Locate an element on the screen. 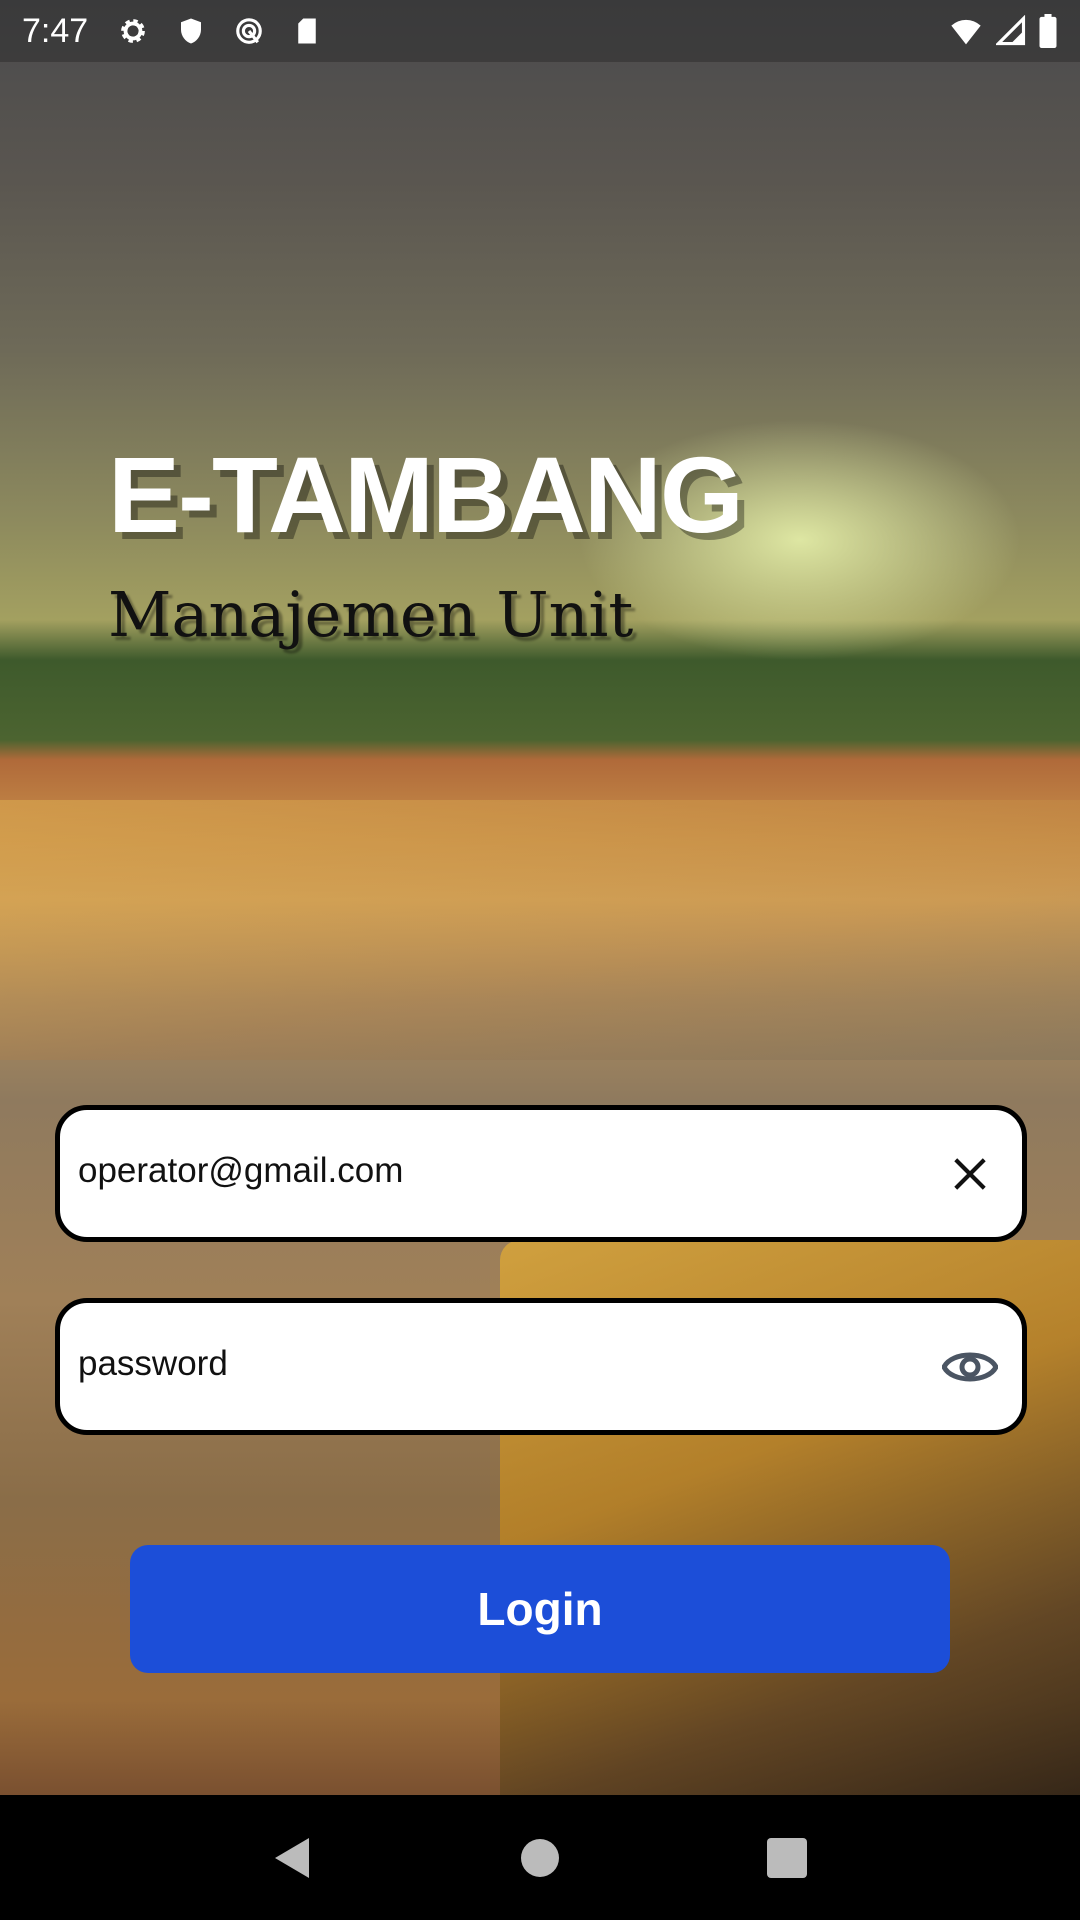 The width and height of the screenshot is (1080, 1920). eye-icon is located at coordinates (970, 1367).